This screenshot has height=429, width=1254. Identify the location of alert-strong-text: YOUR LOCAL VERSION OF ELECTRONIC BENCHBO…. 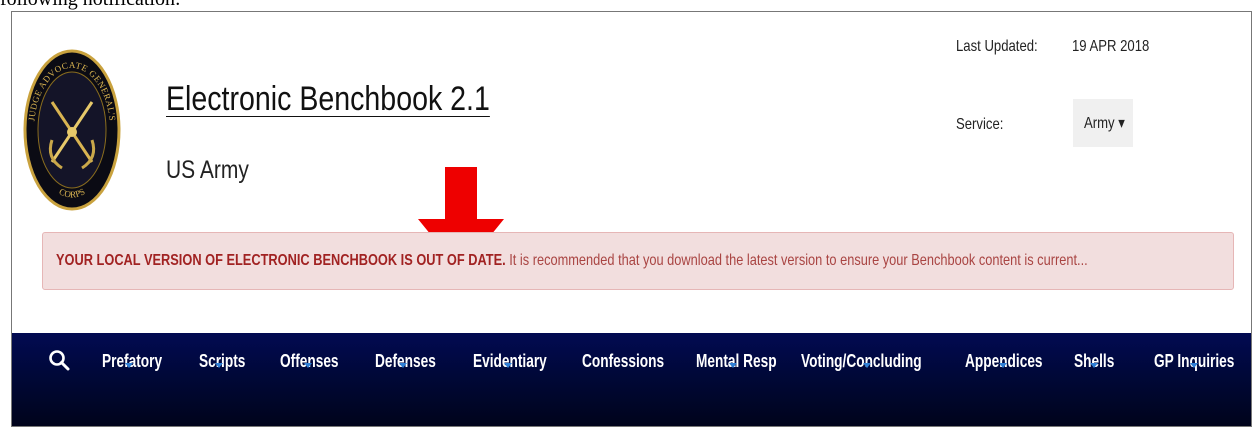
(281, 260).